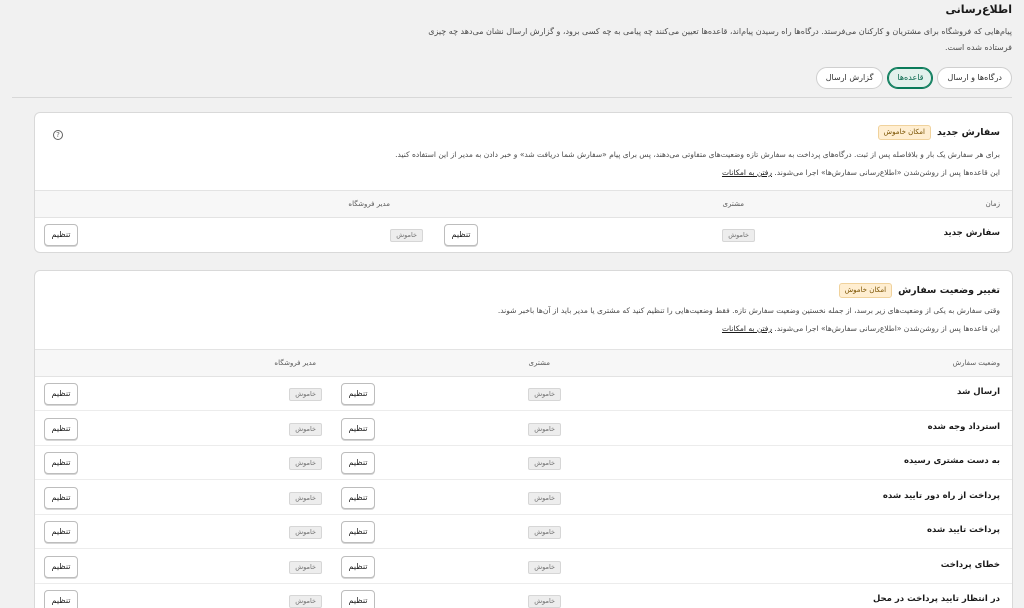 The width and height of the screenshot is (1024, 608). What do you see at coordinates (58, 135) in the screenshot?
I see `help-icon: ?` at bounding box center [58, 135].